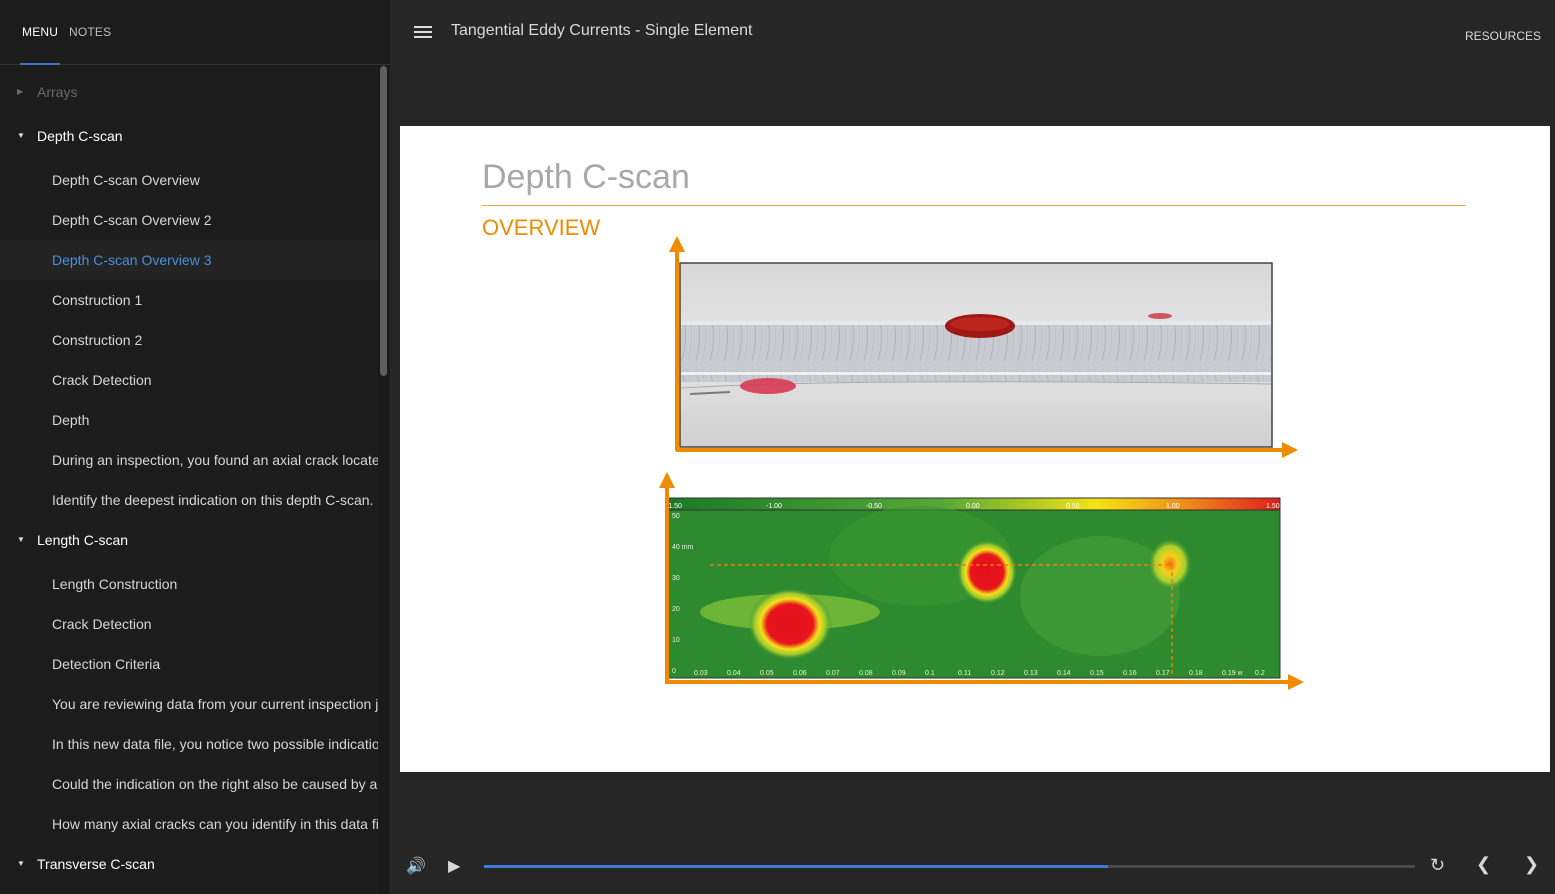  I want to click on menu-section: ▶ Arrays, so click(189, 92).